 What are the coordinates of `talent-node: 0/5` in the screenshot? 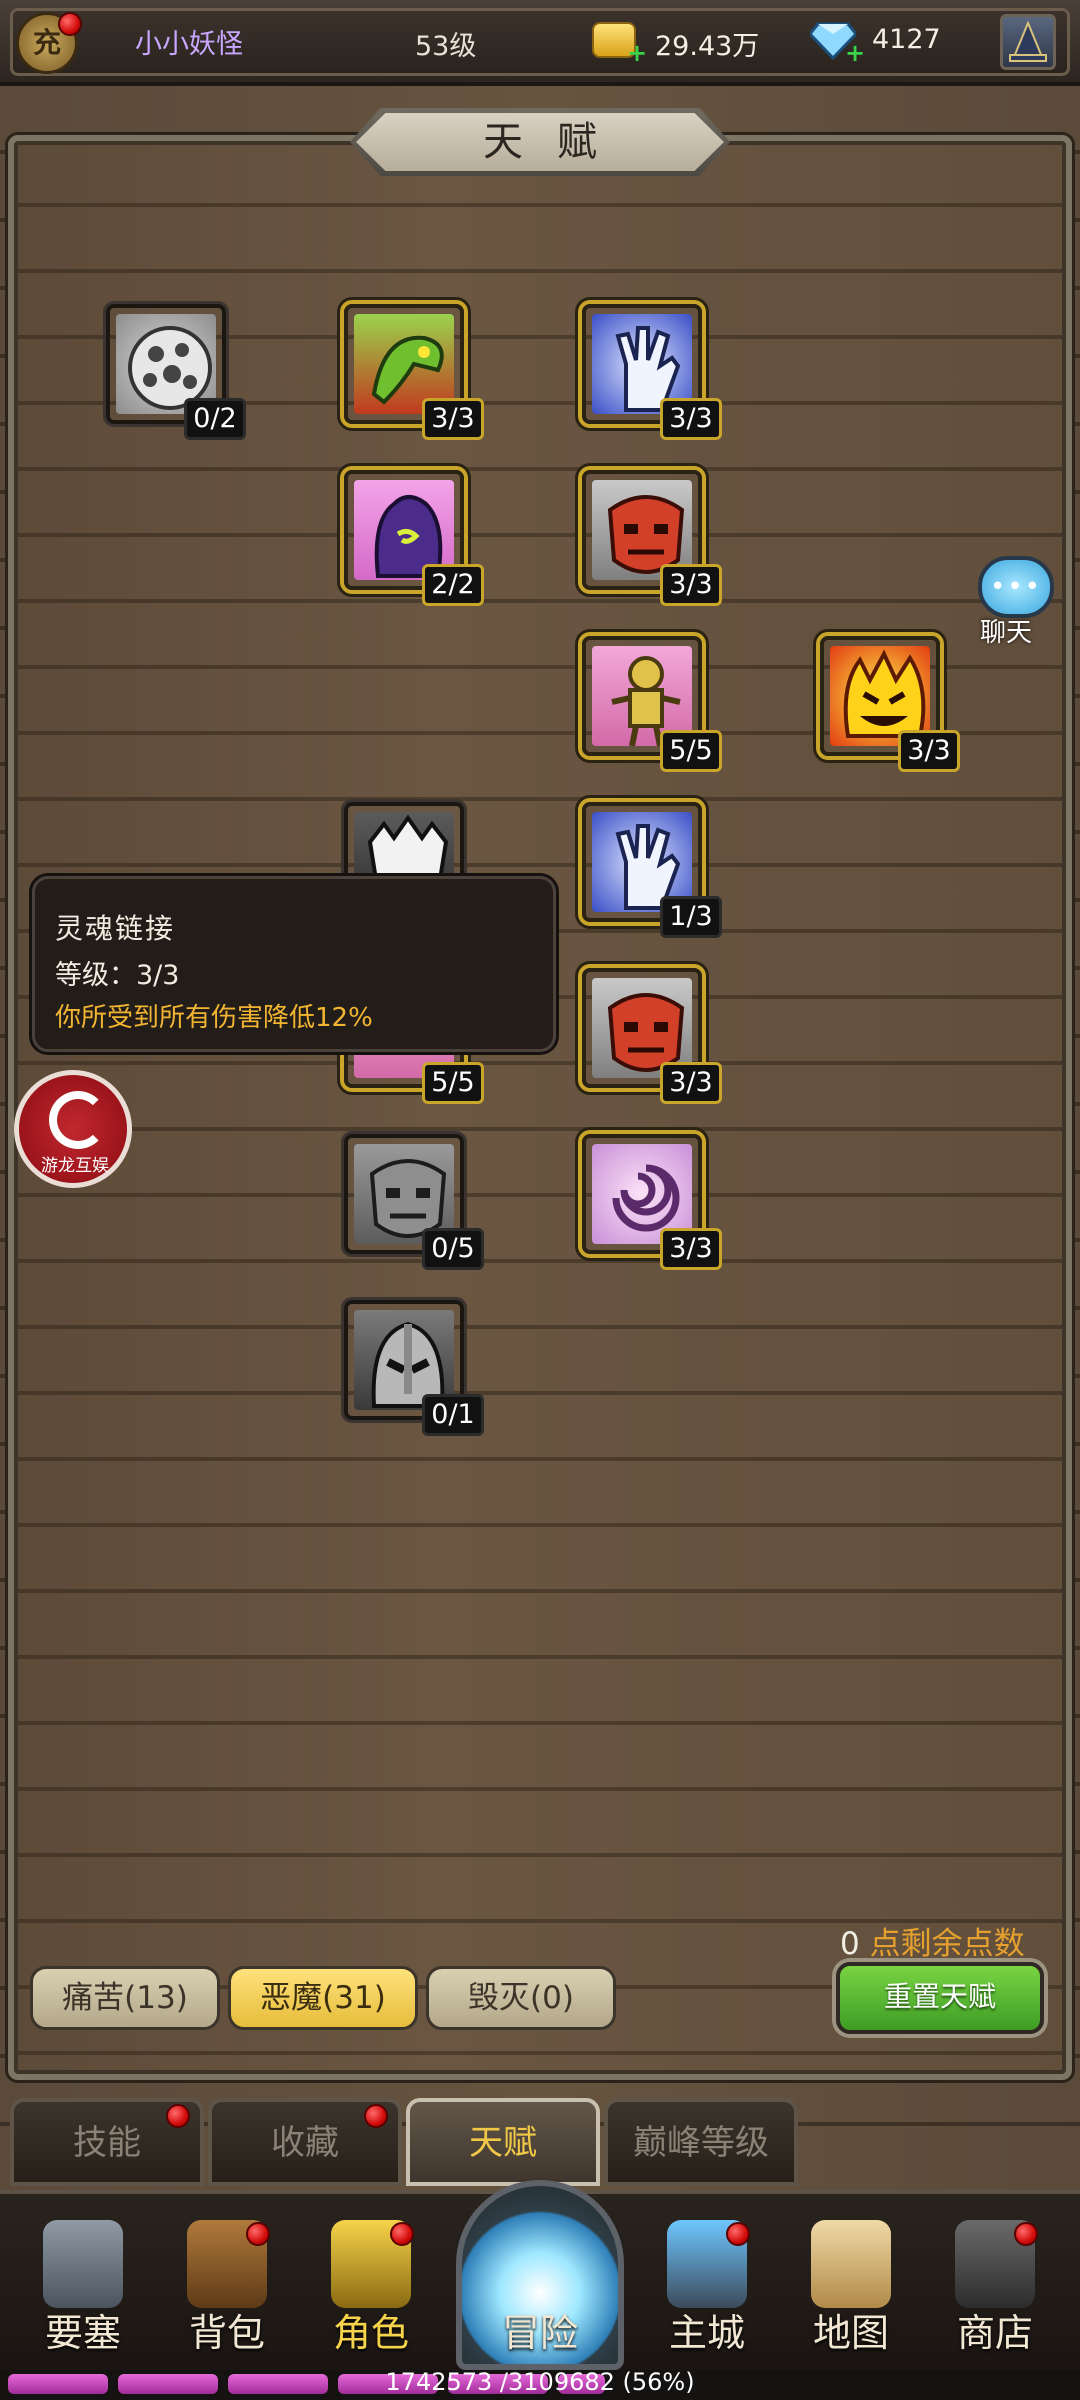 It's located at (414, 1202).